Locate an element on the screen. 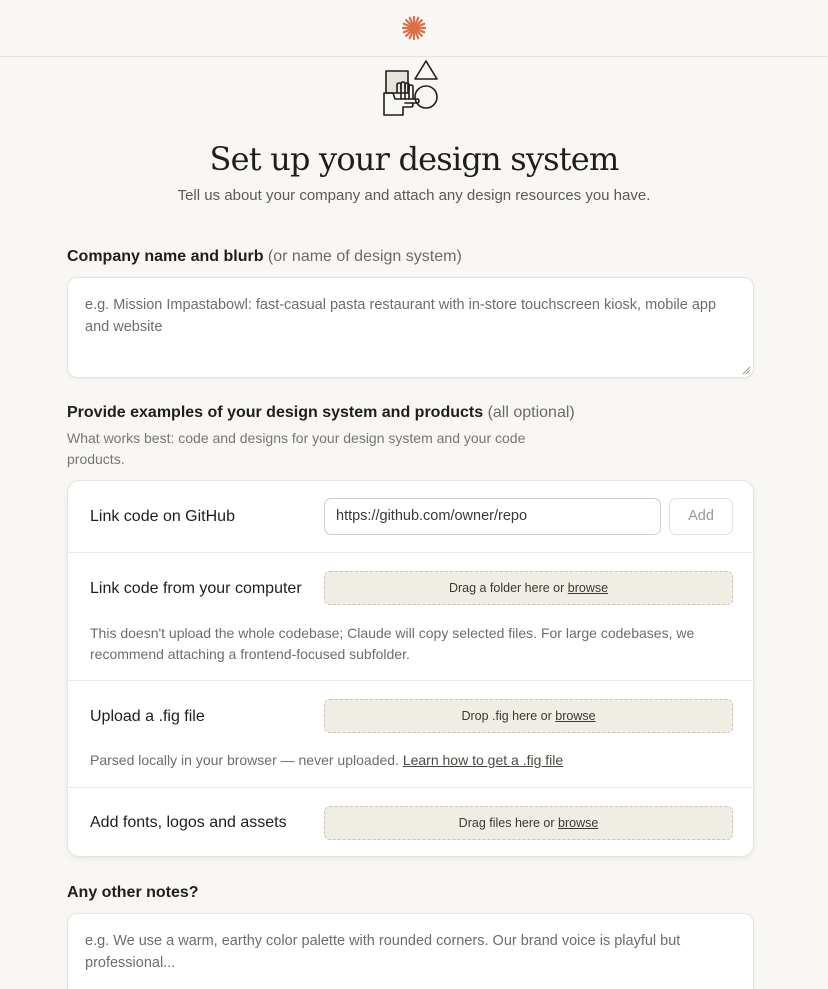 The width and height of the screenshot is (828, 989). company-label-hint: (or name of design system) is located at coordinates (364, 256).